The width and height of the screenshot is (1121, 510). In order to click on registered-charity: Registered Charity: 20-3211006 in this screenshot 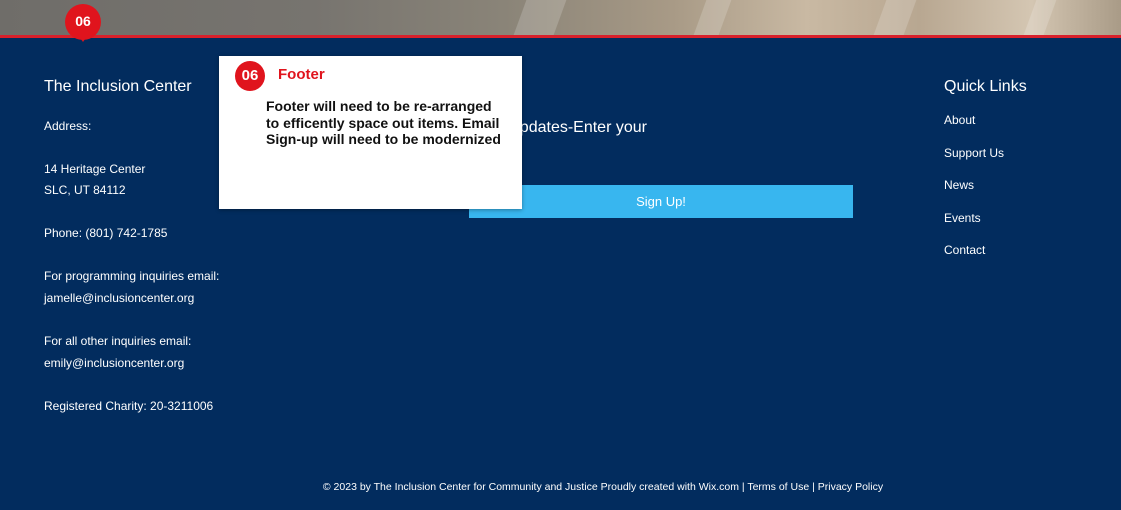, I will do `click(129, 406)`.